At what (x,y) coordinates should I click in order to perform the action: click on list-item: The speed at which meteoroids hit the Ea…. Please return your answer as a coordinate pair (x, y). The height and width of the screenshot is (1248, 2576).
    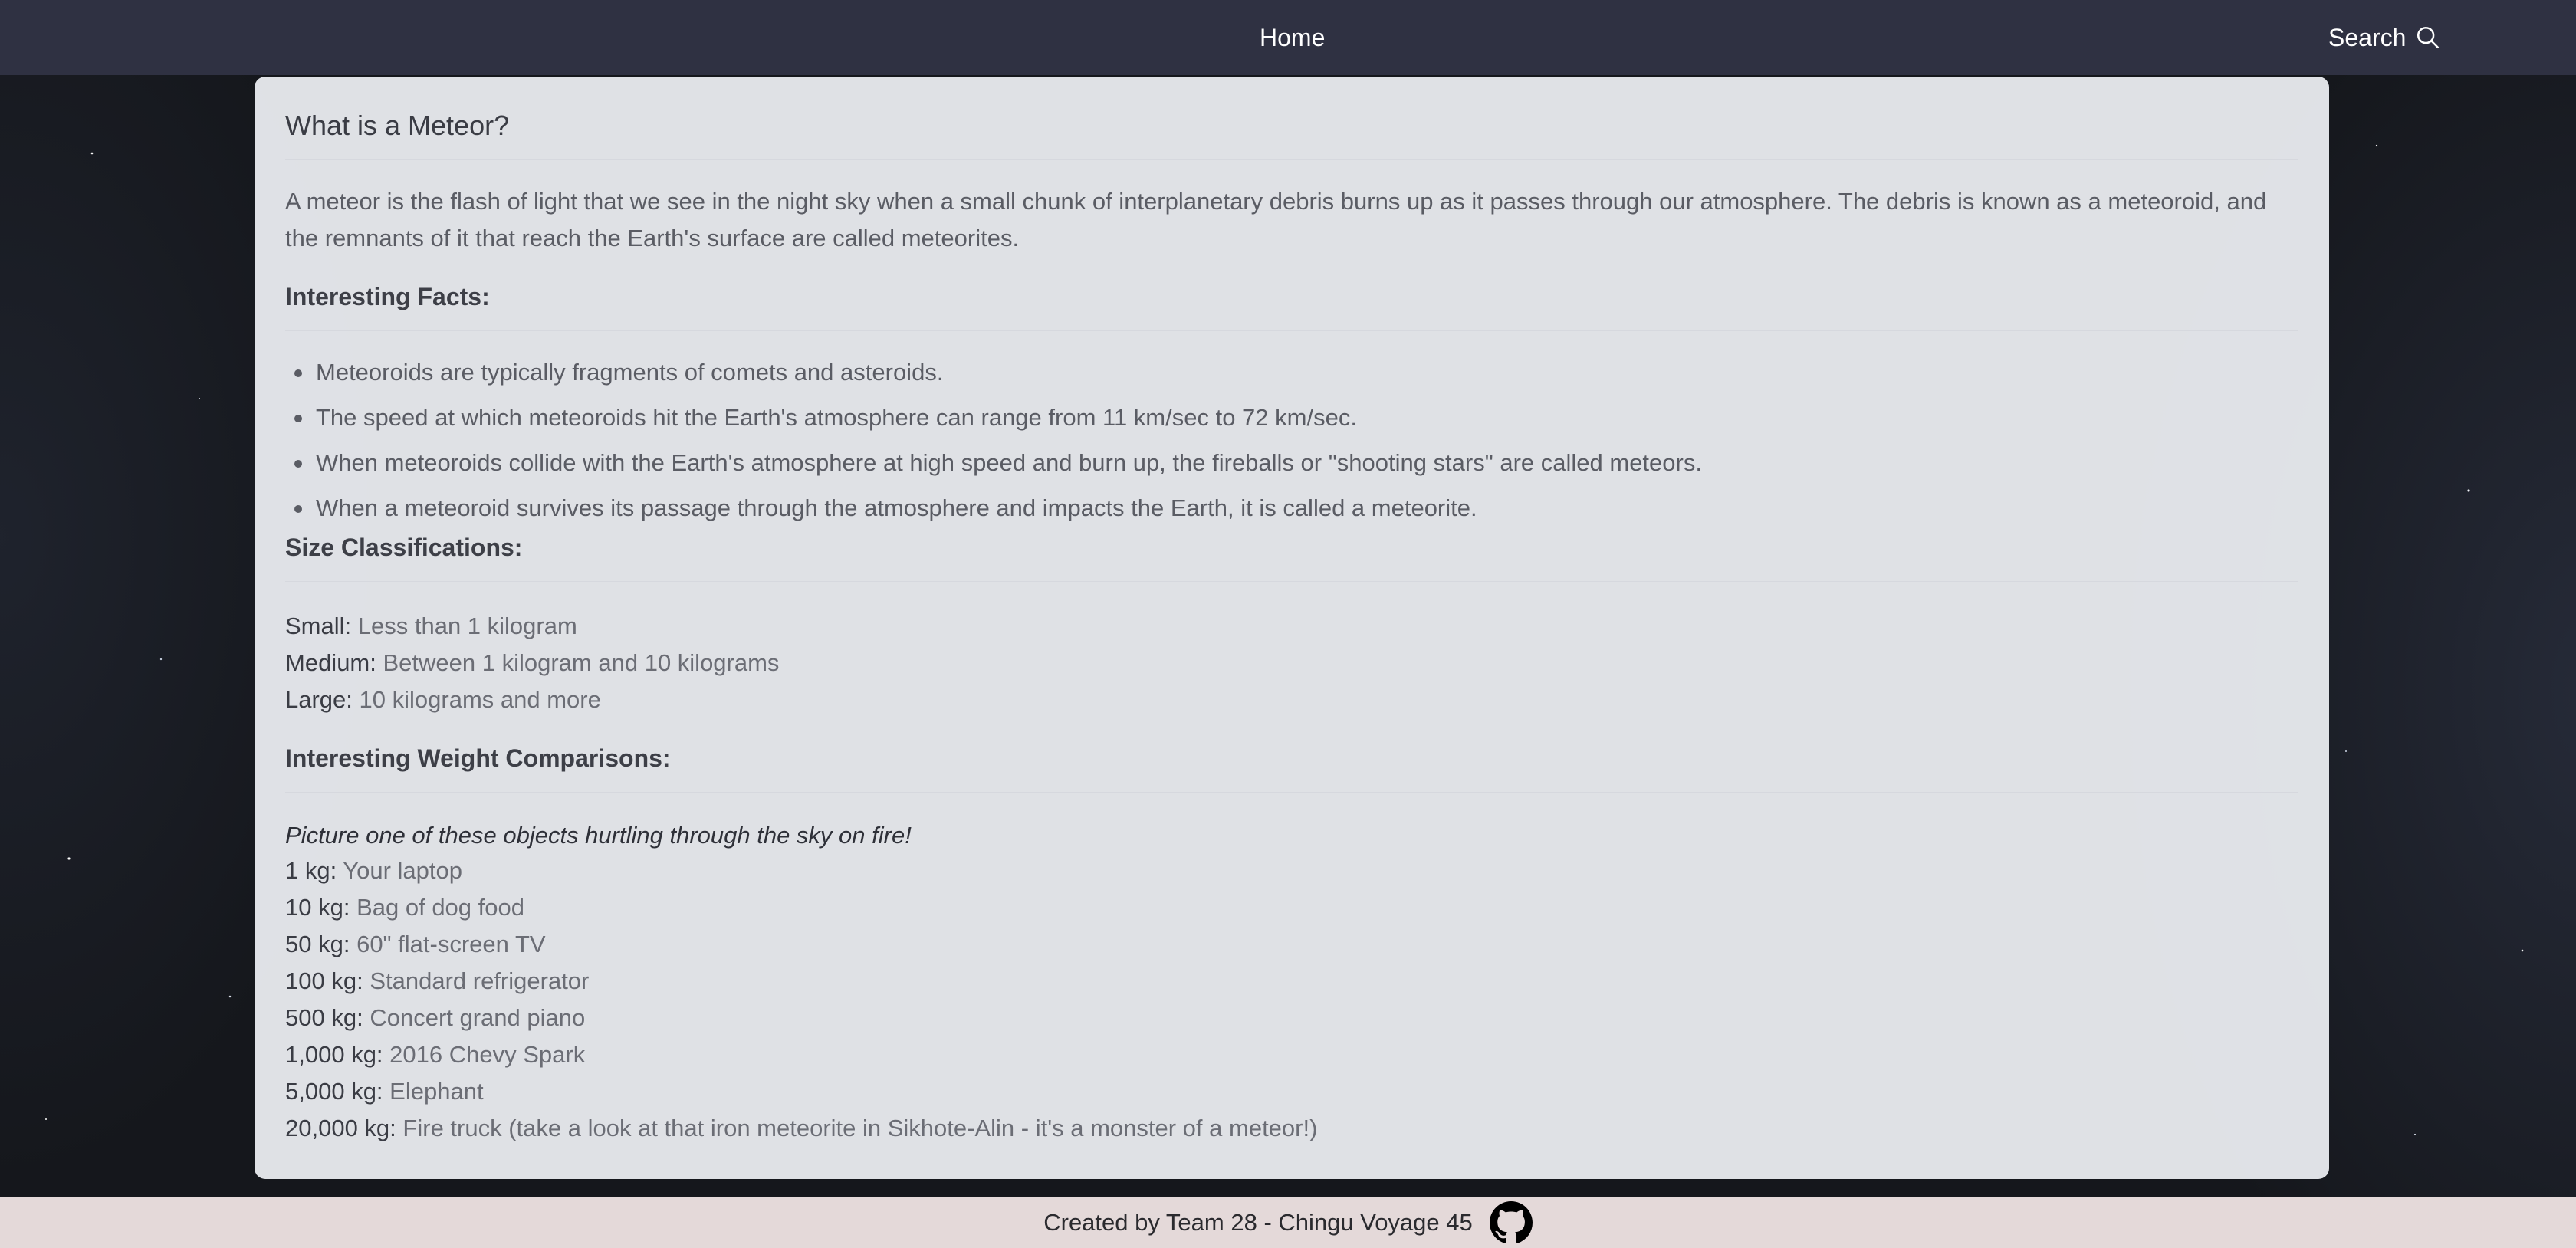
    Looking at the image, I should click on (1292, 417).